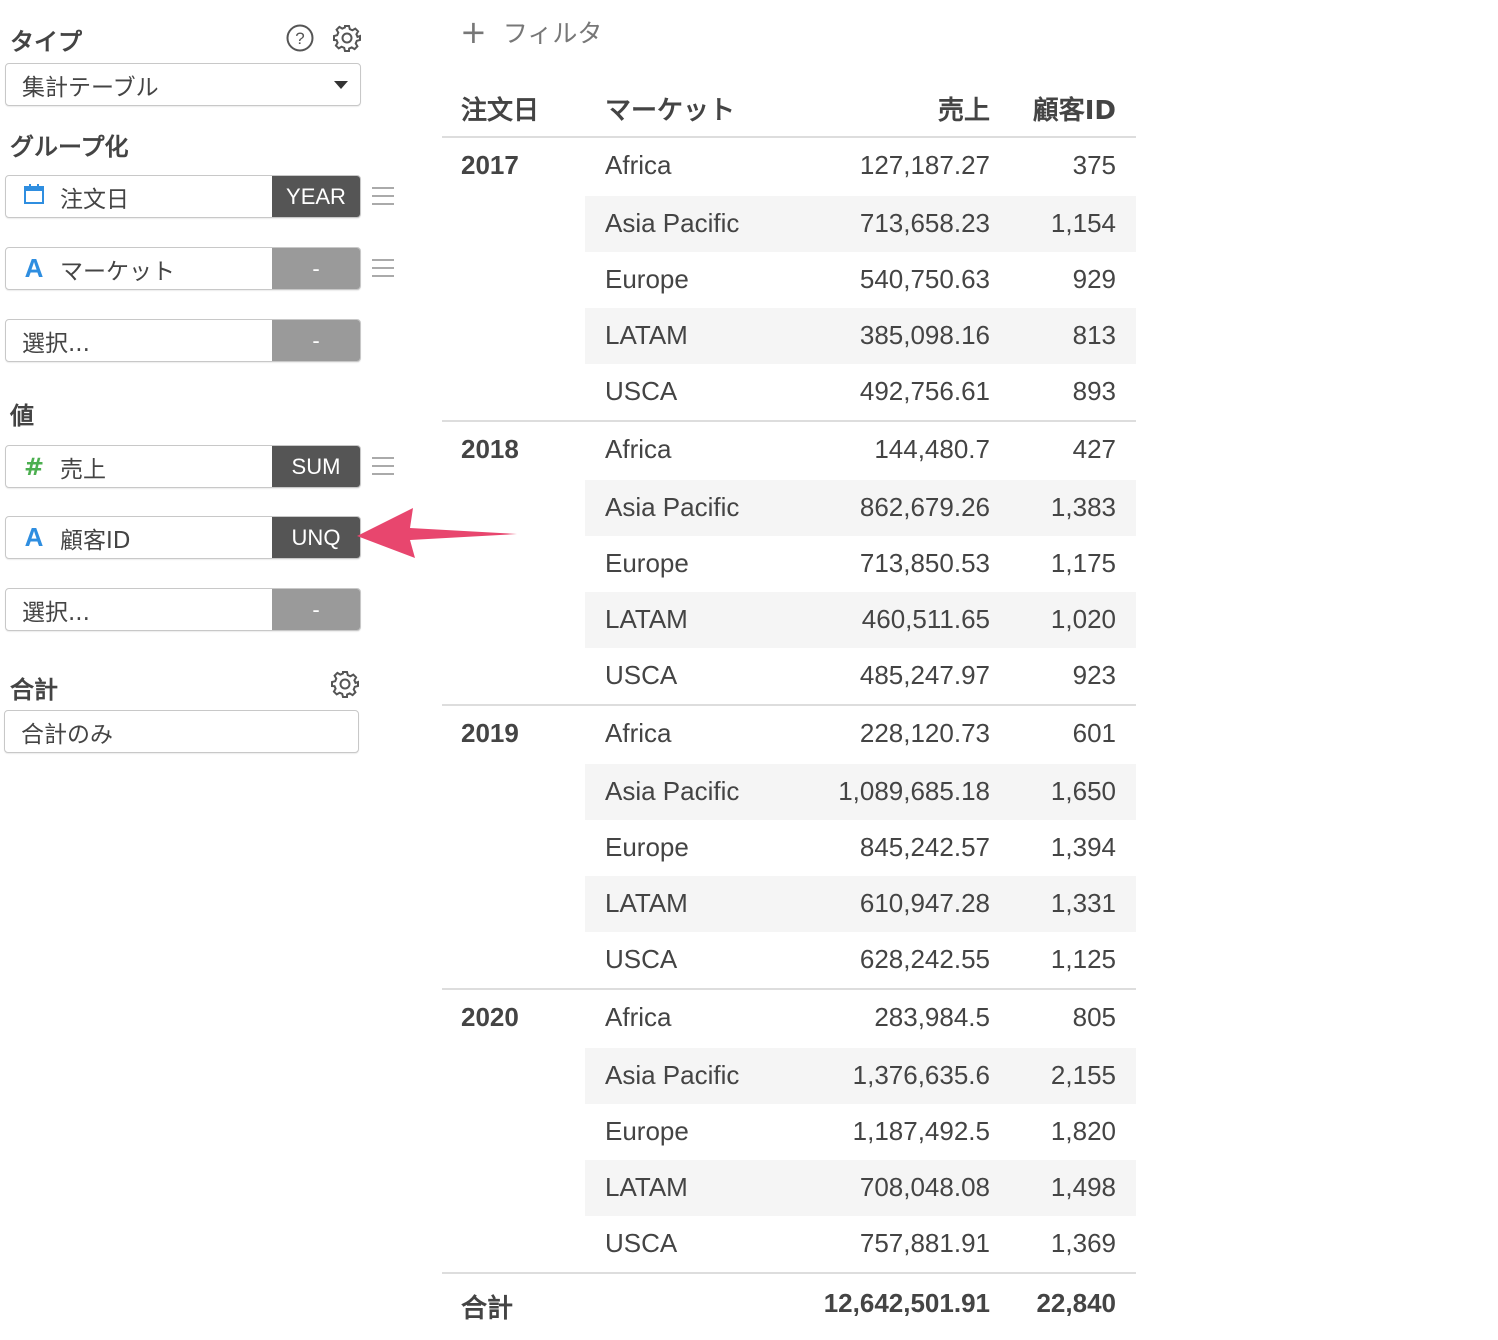  Describe the element at coordinates (906, 1303) in the screenshot. I see `total-sales: 12,642,501.91` at that location.